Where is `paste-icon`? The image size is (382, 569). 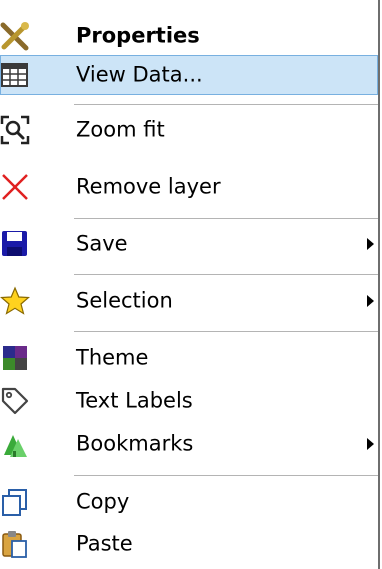
paste-icon is located at coordinates (14, 544).